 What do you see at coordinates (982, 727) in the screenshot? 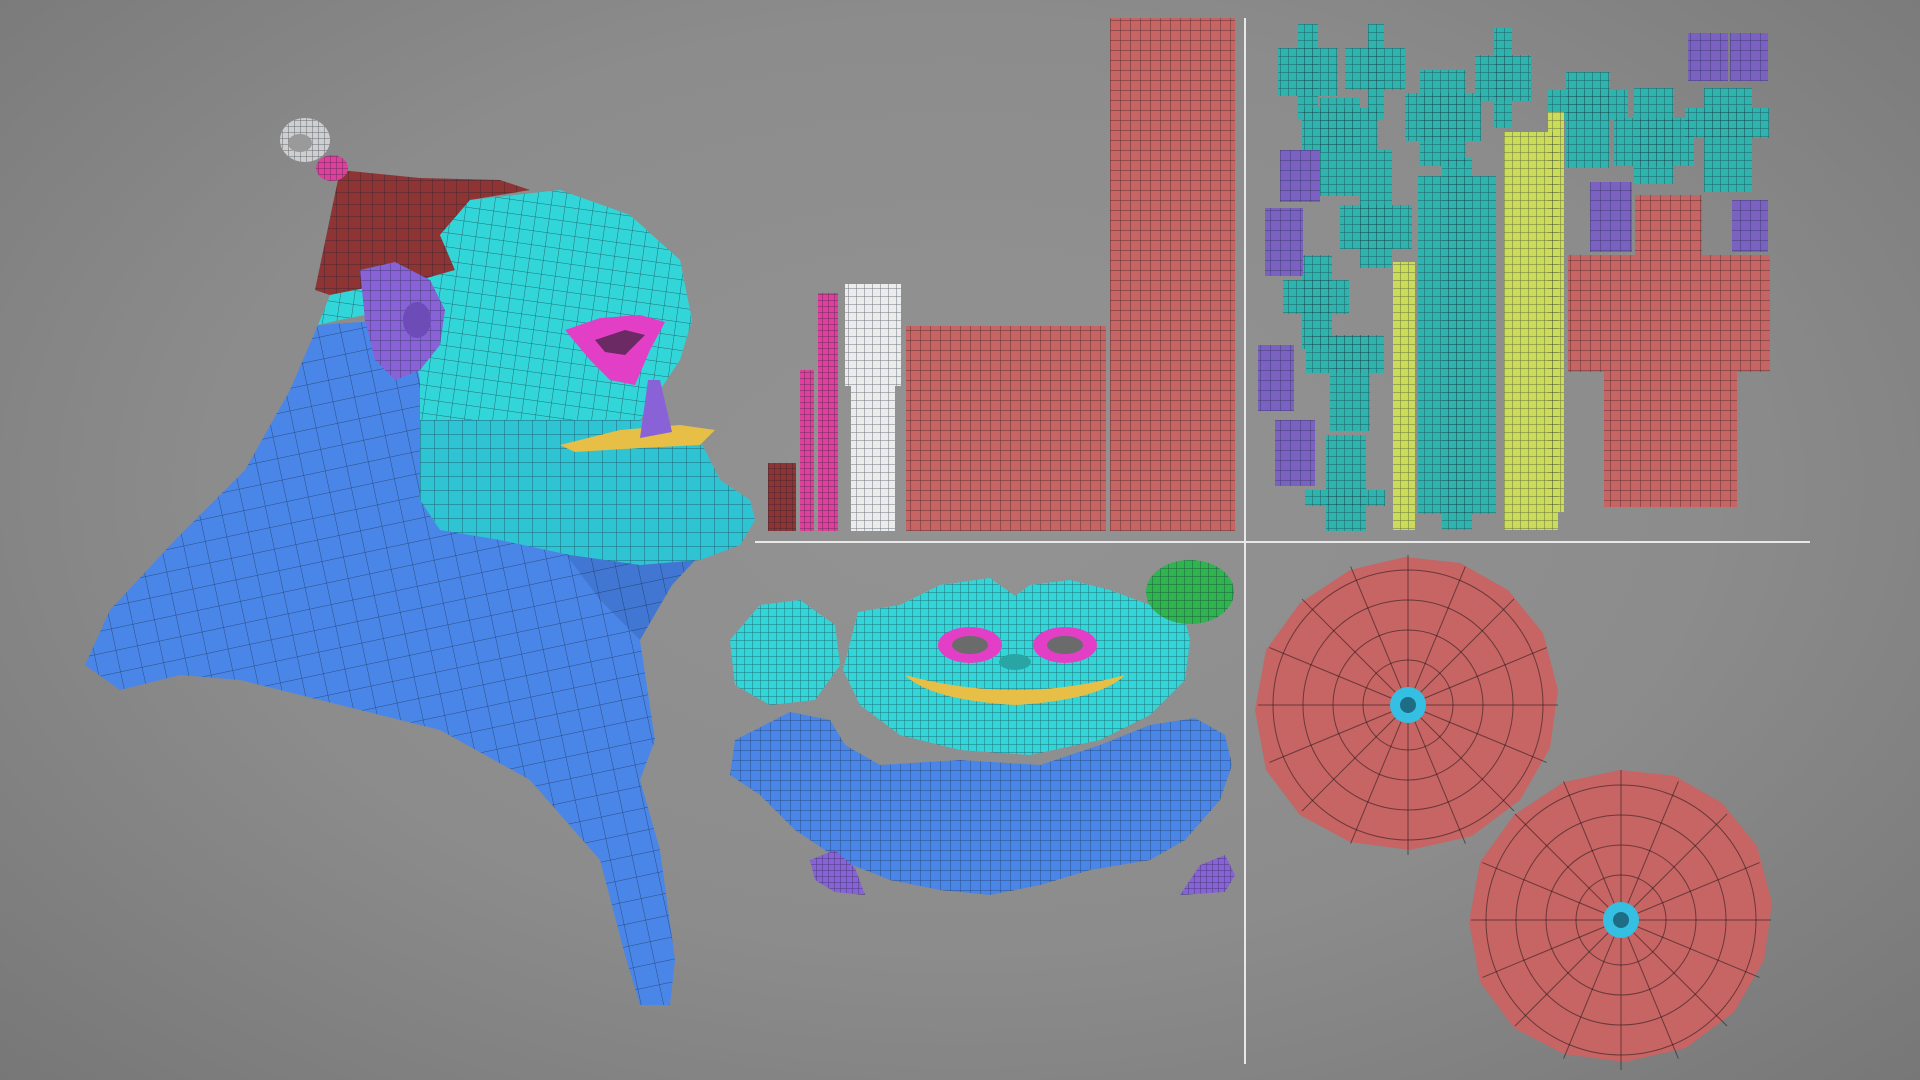
I see `uv-tile-bottom-left` at bounding box center [982, 727].